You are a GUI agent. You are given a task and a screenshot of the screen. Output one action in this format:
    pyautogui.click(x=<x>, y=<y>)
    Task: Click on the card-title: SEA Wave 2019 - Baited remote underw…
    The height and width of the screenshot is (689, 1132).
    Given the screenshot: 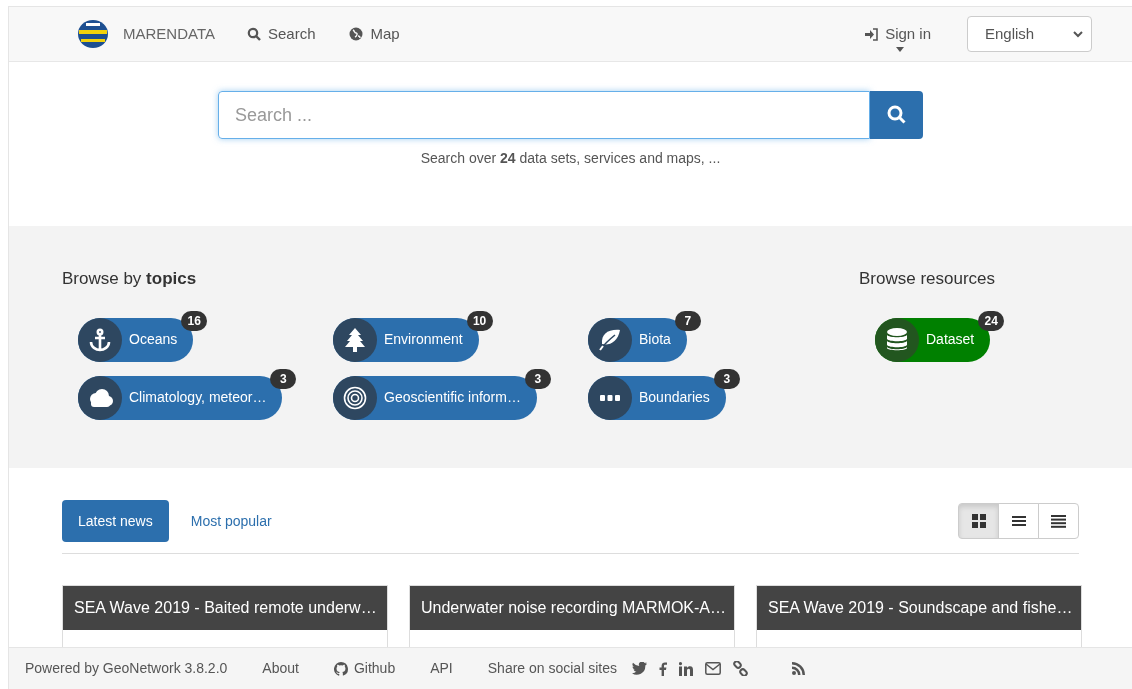 What is the action you would take?
    pyautogui.click(x=225, y=608)
    